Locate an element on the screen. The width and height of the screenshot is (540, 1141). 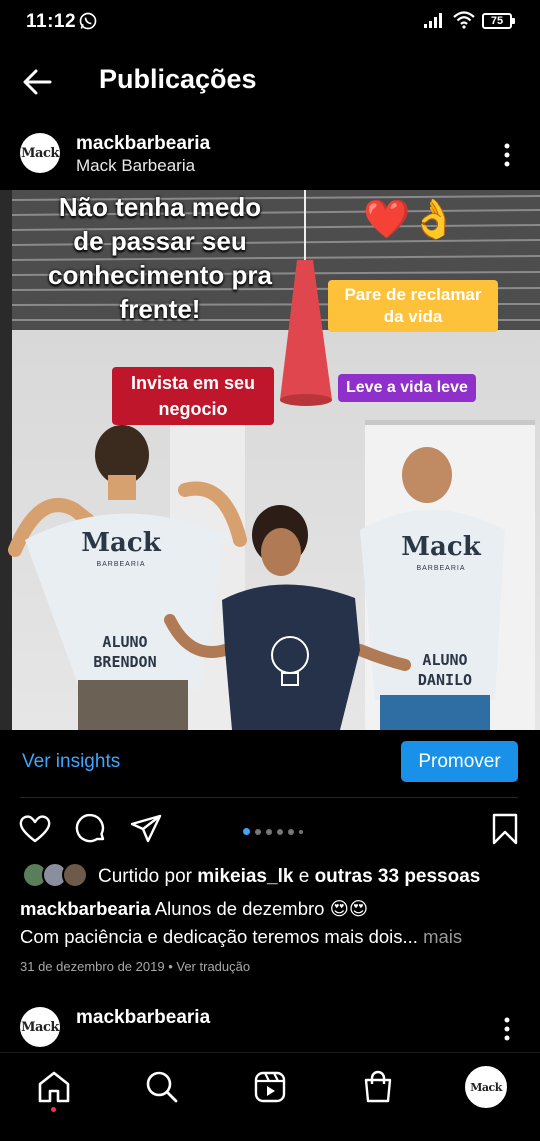
back-arrow-icon is located at coordinates (38, 82).